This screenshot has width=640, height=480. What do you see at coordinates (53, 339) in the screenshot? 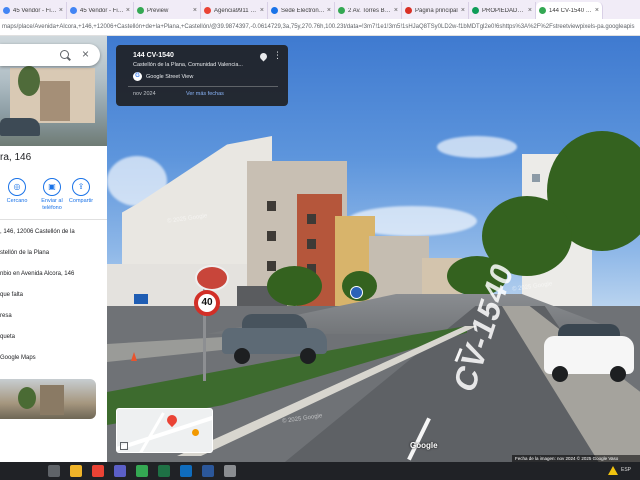
I see `info-row: queta` at bounding box center [53, 339].